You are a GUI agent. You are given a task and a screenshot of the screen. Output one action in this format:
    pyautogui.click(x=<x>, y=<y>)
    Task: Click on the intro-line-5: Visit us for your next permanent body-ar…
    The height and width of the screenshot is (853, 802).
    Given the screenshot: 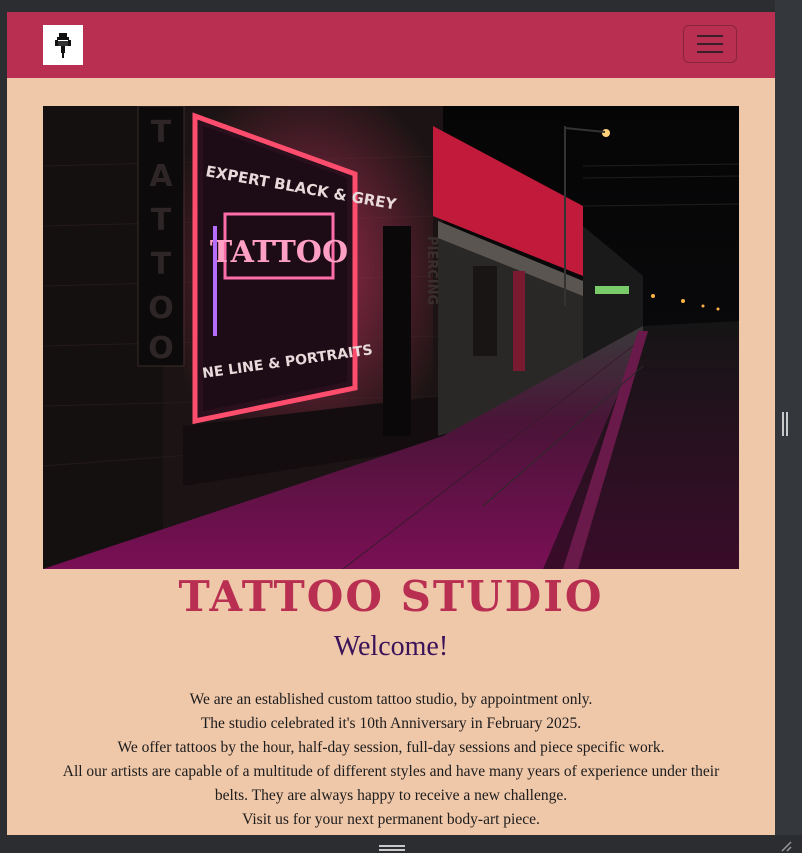 What is the action you would take?
    pyautogui.click(x=391, y=819)
    